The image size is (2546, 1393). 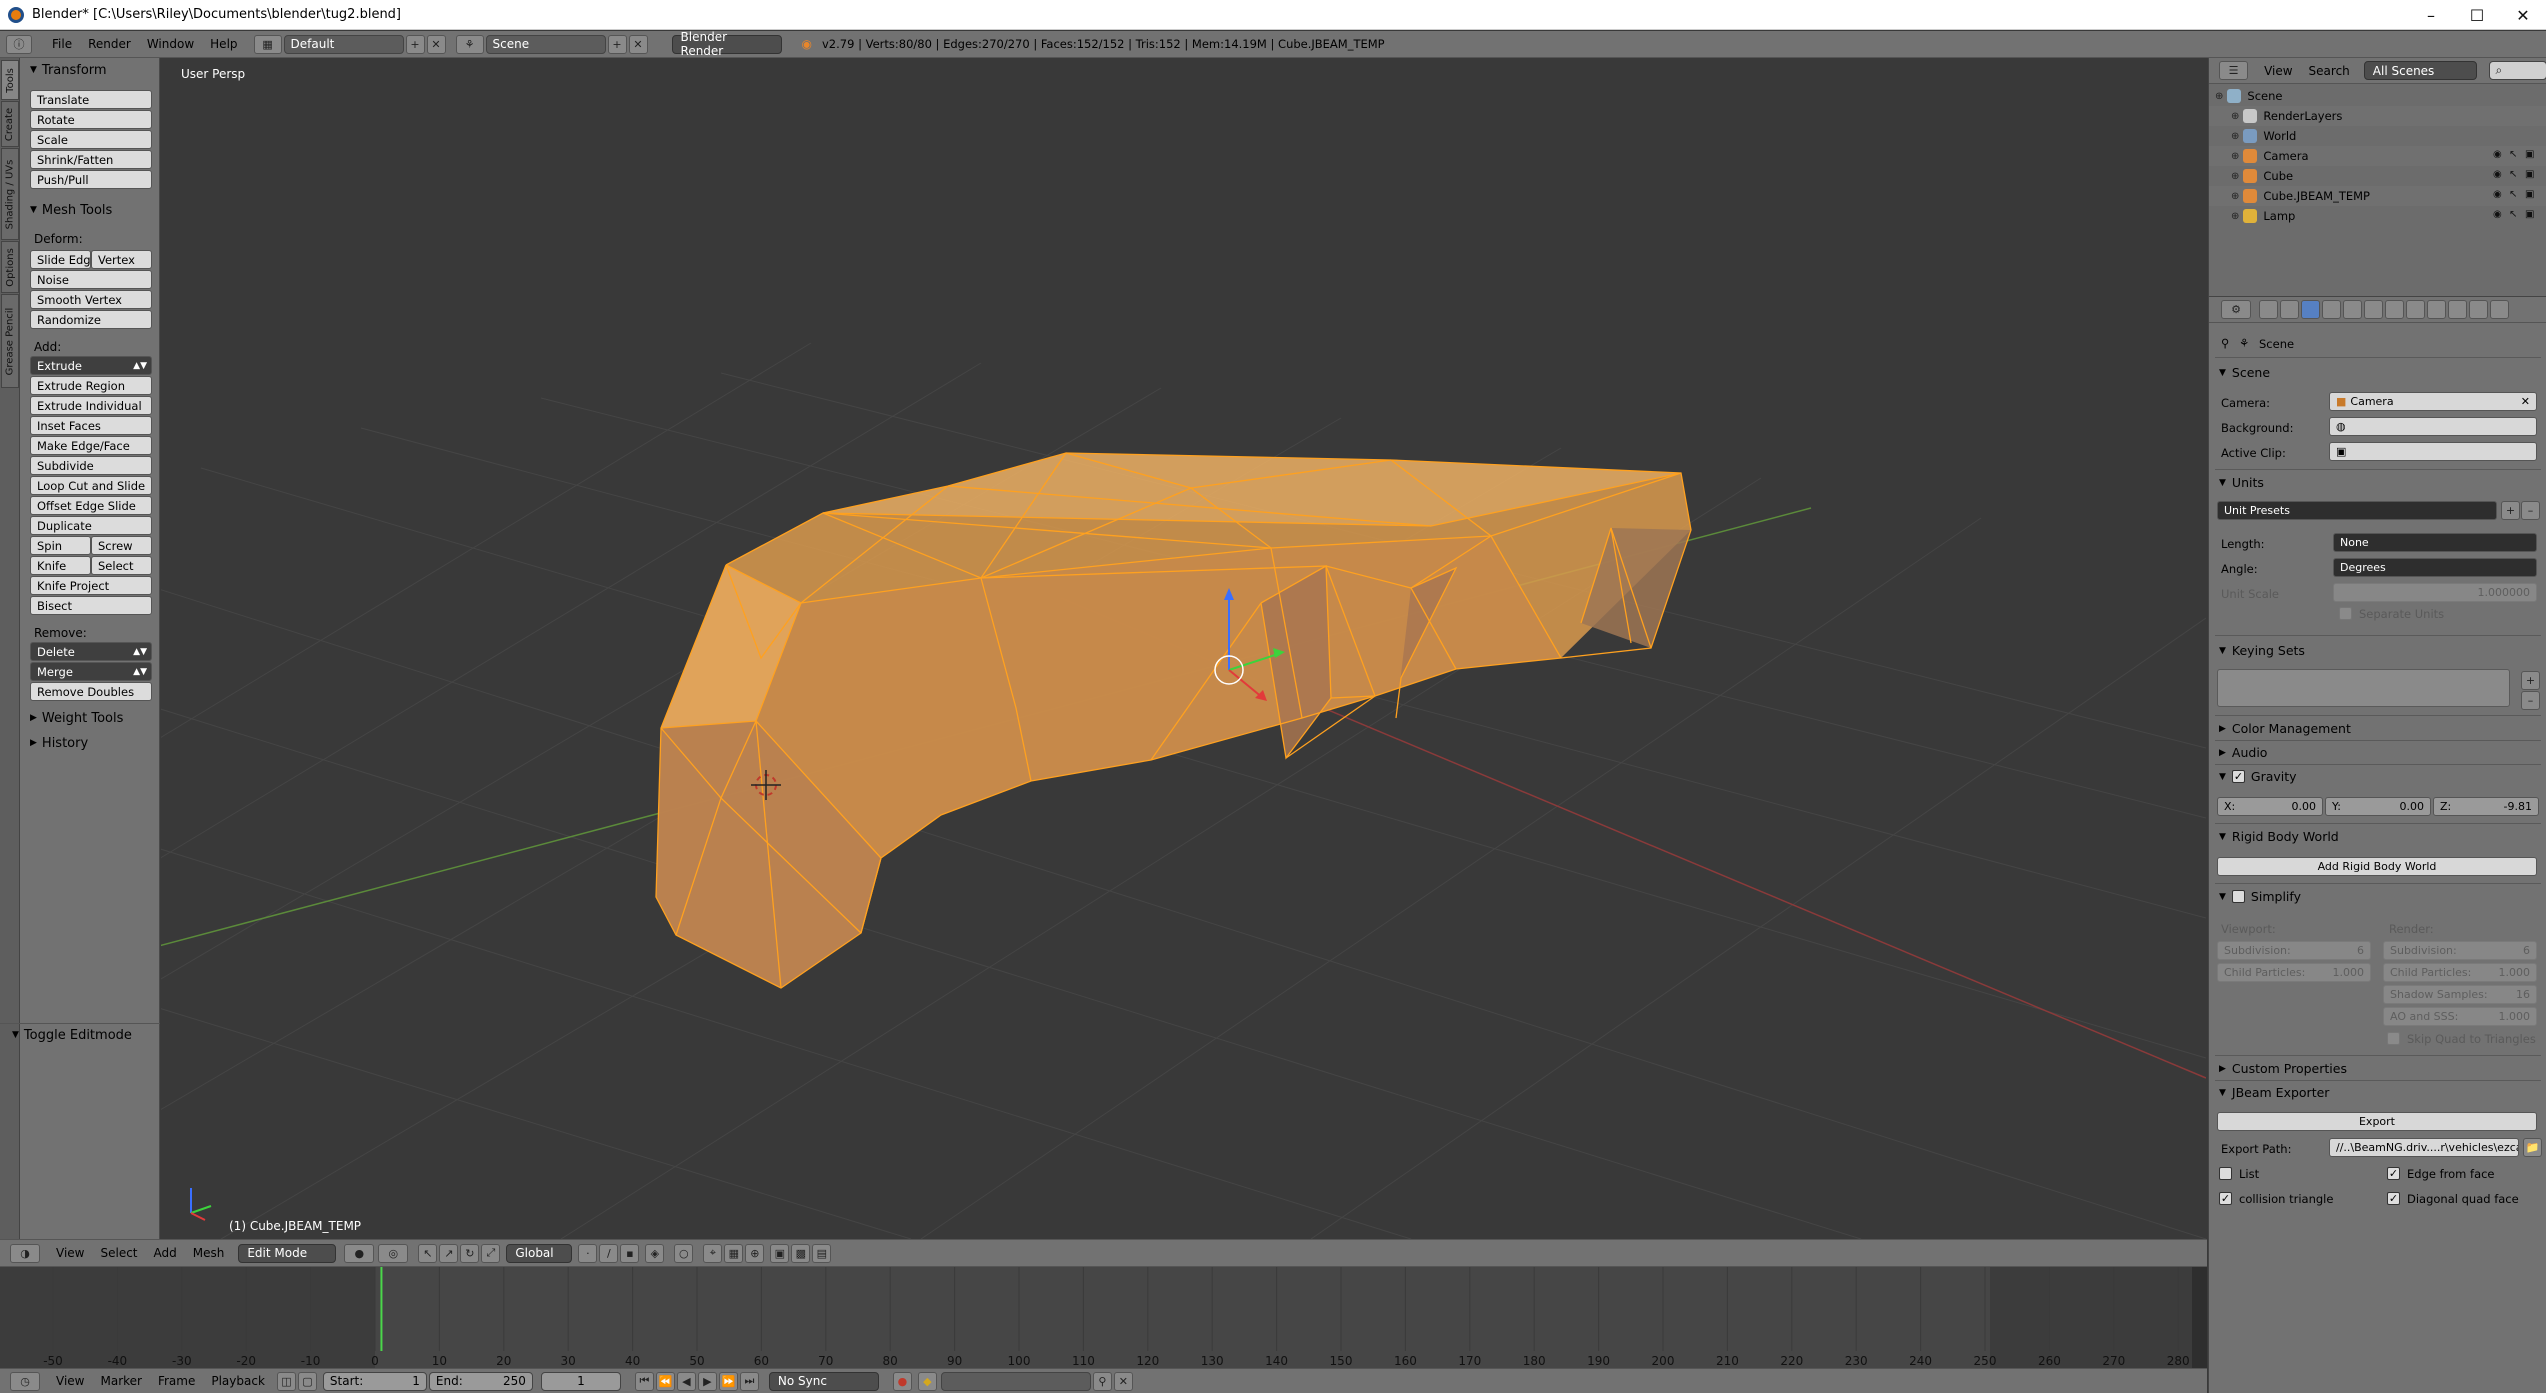 I want to click on duplicate-button: Duplicate, so click(x=91, y=525).